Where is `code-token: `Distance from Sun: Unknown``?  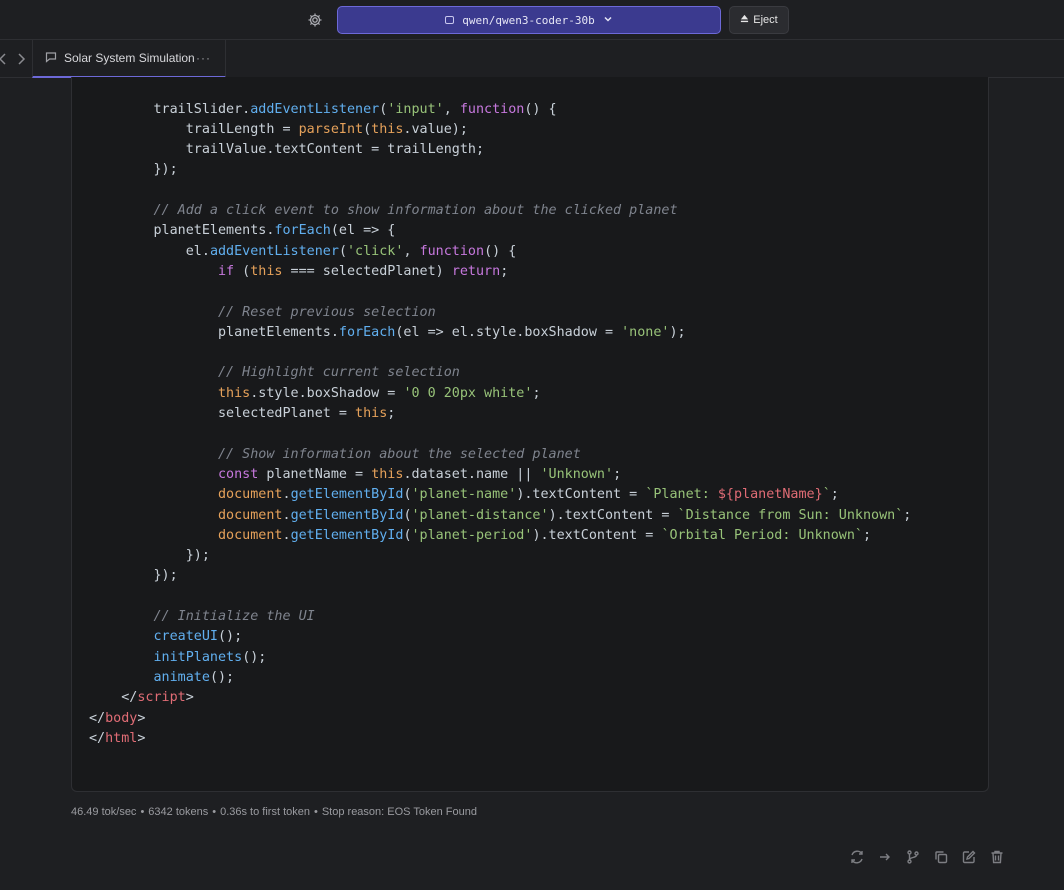
code-token: `Distance from Sun: Unknown` is located at coordinates (790, 515).